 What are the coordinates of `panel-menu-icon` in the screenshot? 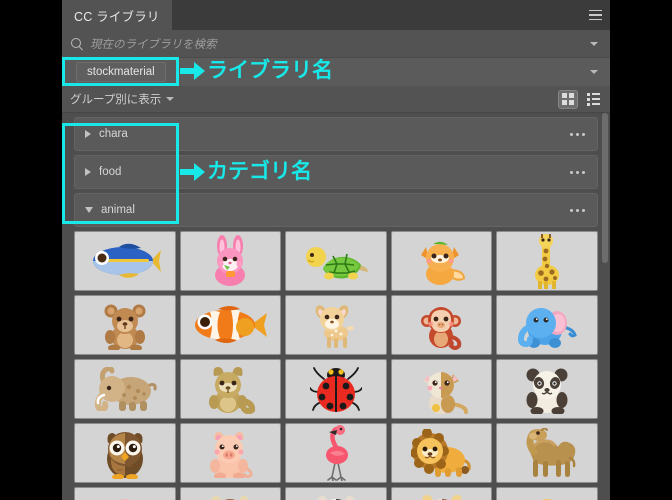 It's located at (595, 15).